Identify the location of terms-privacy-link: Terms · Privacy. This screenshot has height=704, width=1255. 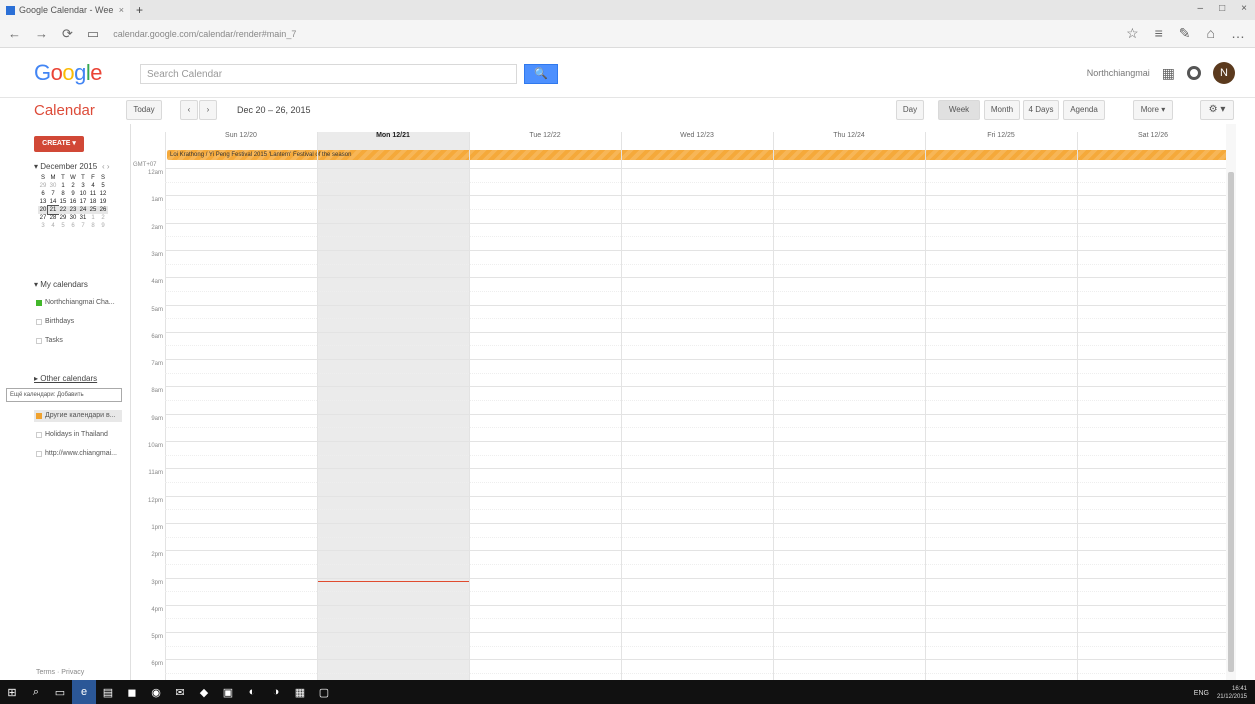
(60, 672).